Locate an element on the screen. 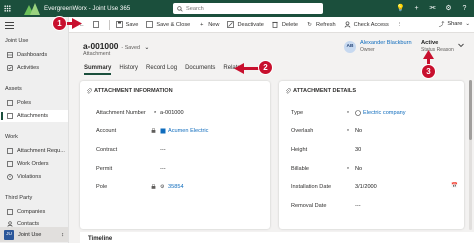 This screenshot has width=474, height=243. tab-history: History is located at coordinates (128, 68).